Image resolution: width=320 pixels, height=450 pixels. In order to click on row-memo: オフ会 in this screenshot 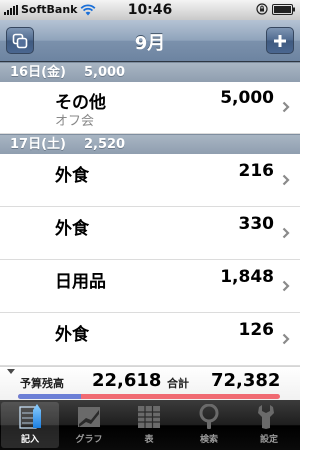, I will do `click(75, 121)`.